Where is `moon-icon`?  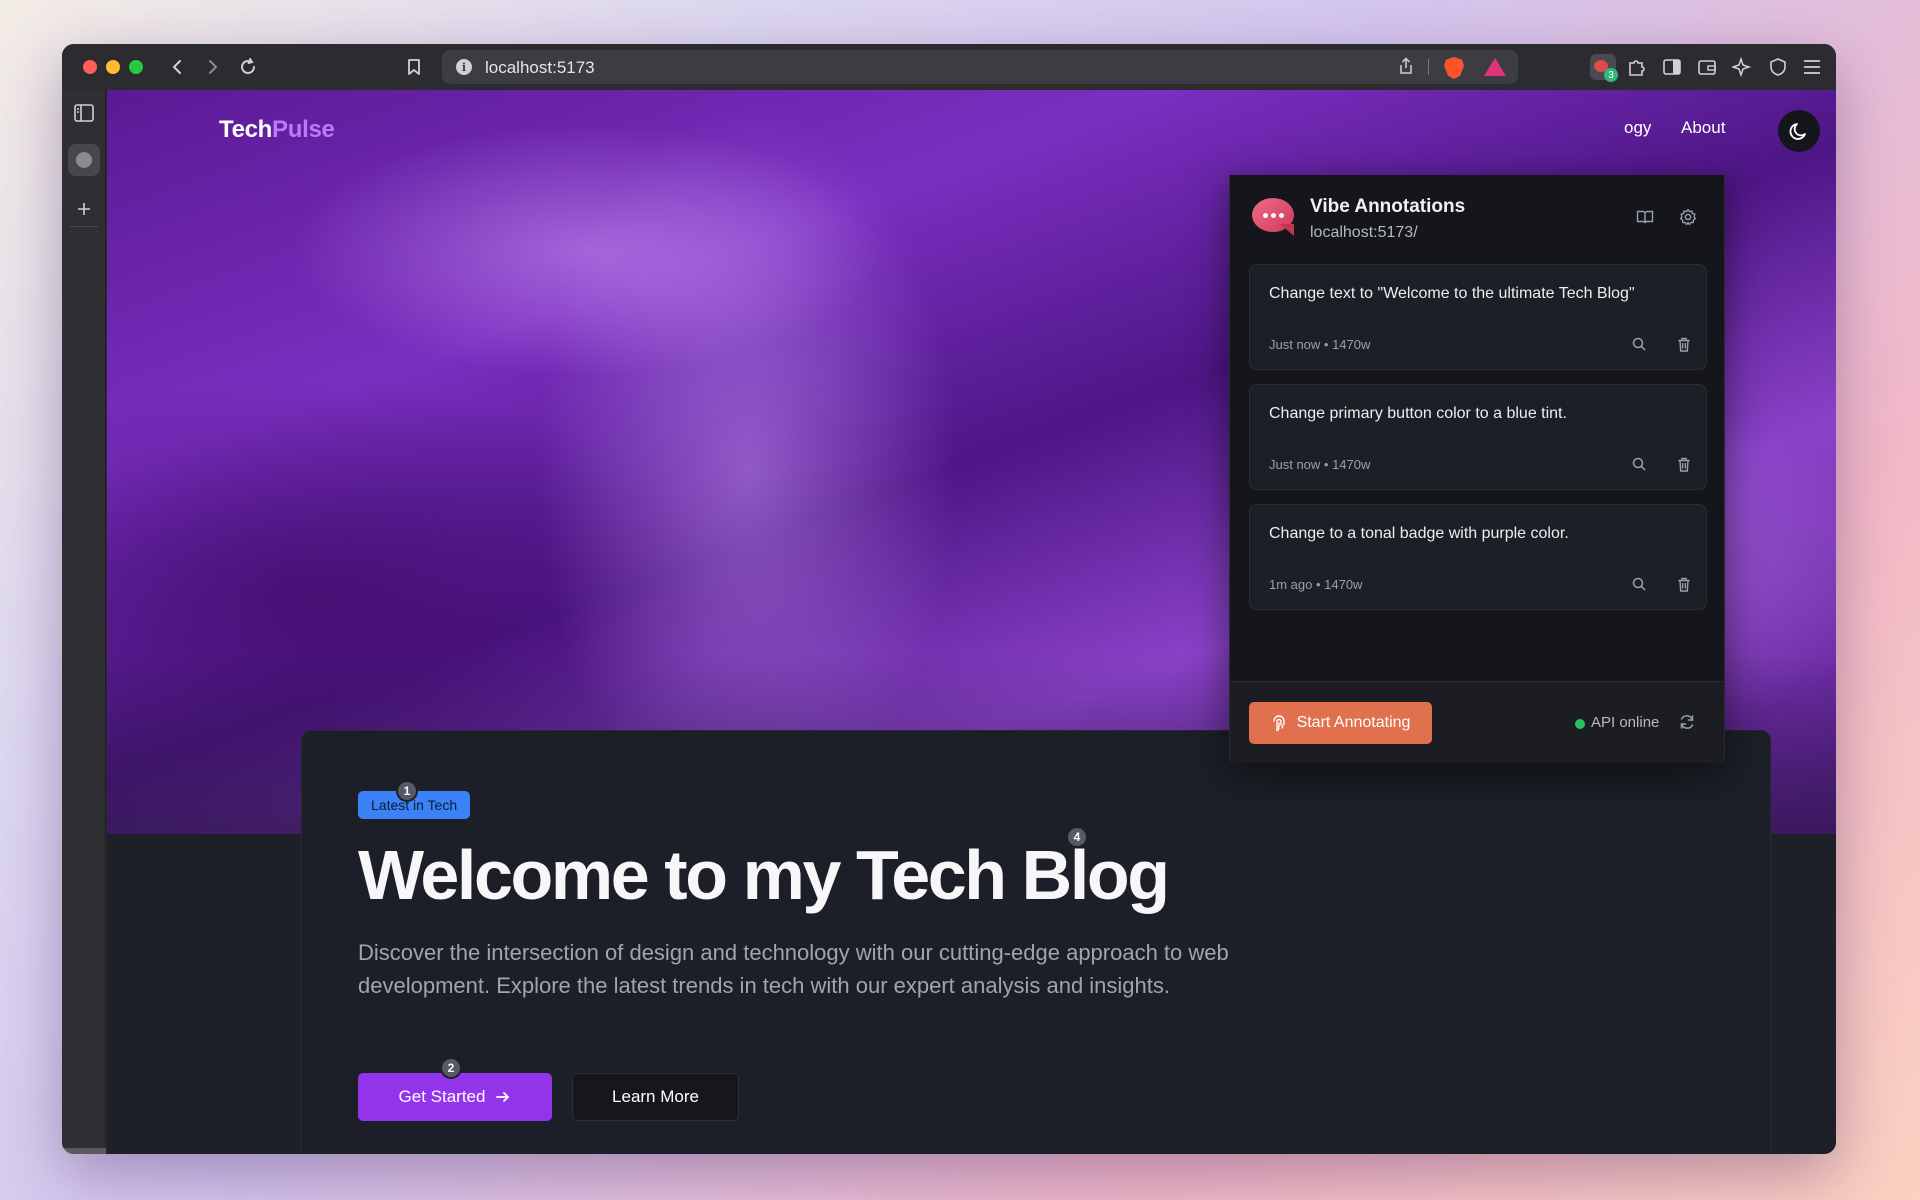 moon-icon is located at coordinates (1797, 131).